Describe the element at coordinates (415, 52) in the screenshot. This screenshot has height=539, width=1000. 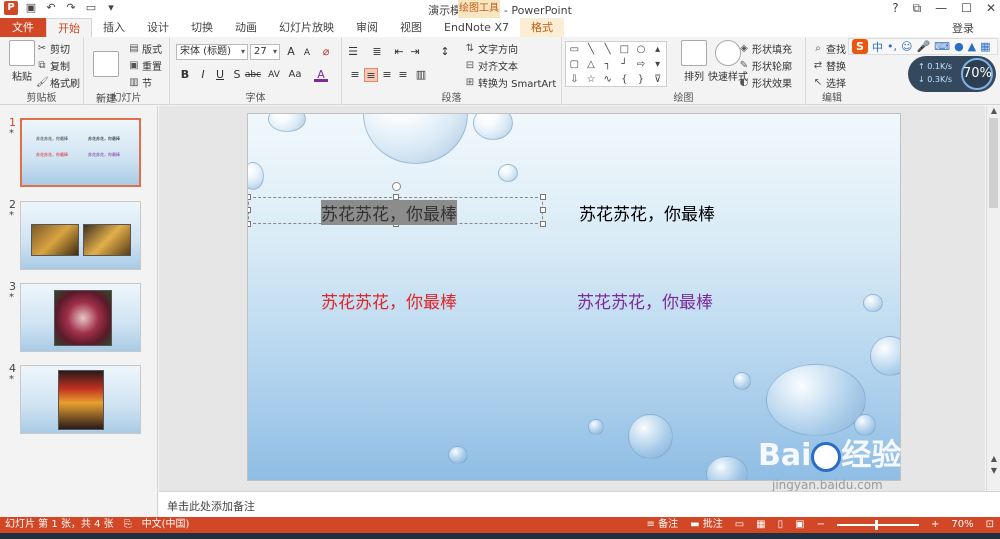
I see `increase-indent-icon: ⇥` at that location.